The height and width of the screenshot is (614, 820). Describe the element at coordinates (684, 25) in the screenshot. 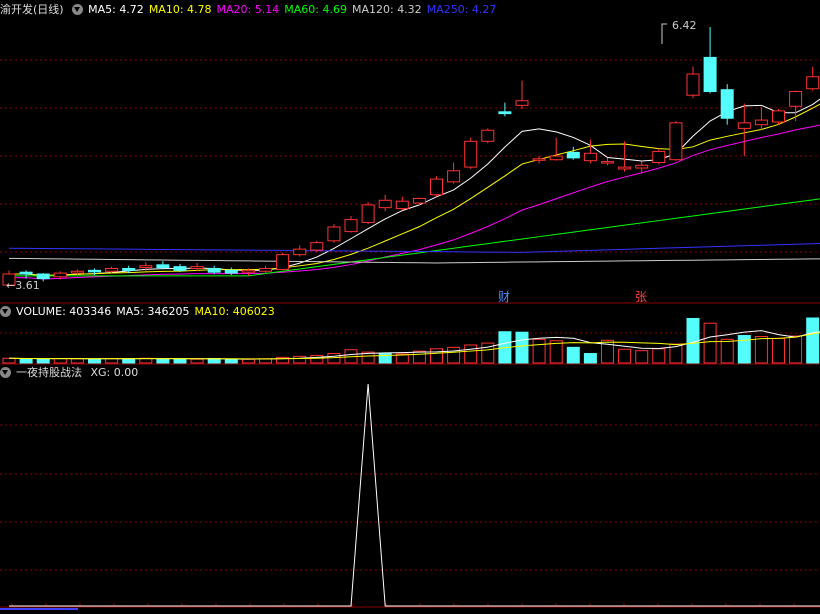

I see `high-price-label: 6.42` at that location.